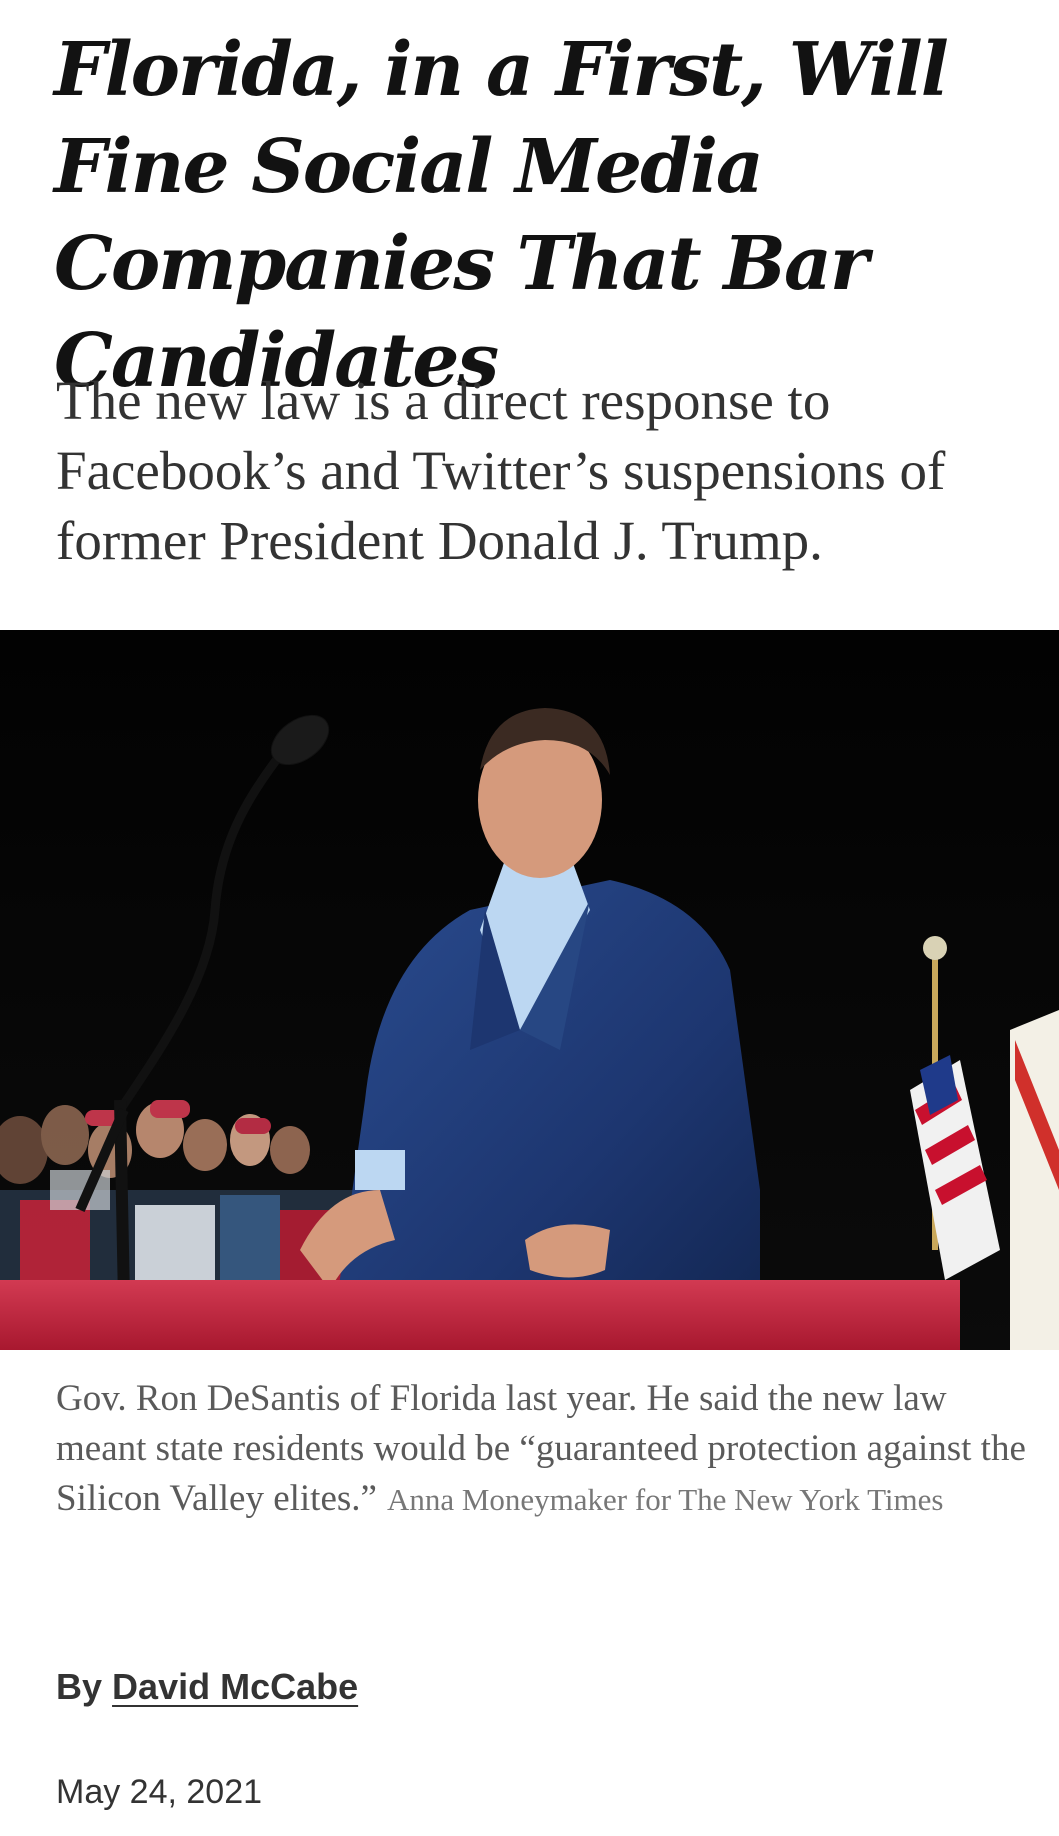 The image size is (1059, 1836). I want to click on podium, so click(480, 1315).